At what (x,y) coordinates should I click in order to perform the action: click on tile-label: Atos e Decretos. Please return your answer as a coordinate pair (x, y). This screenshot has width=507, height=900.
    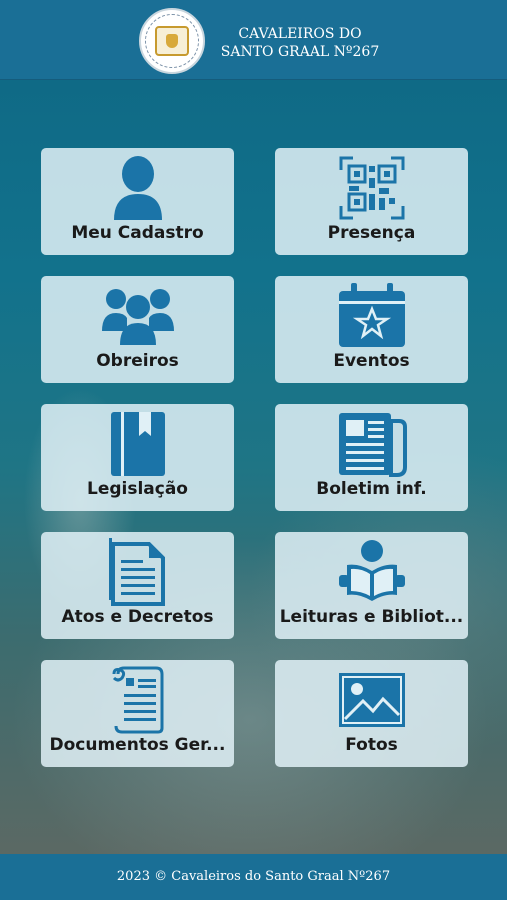
    Looking at the image, I should click on (137, 617).